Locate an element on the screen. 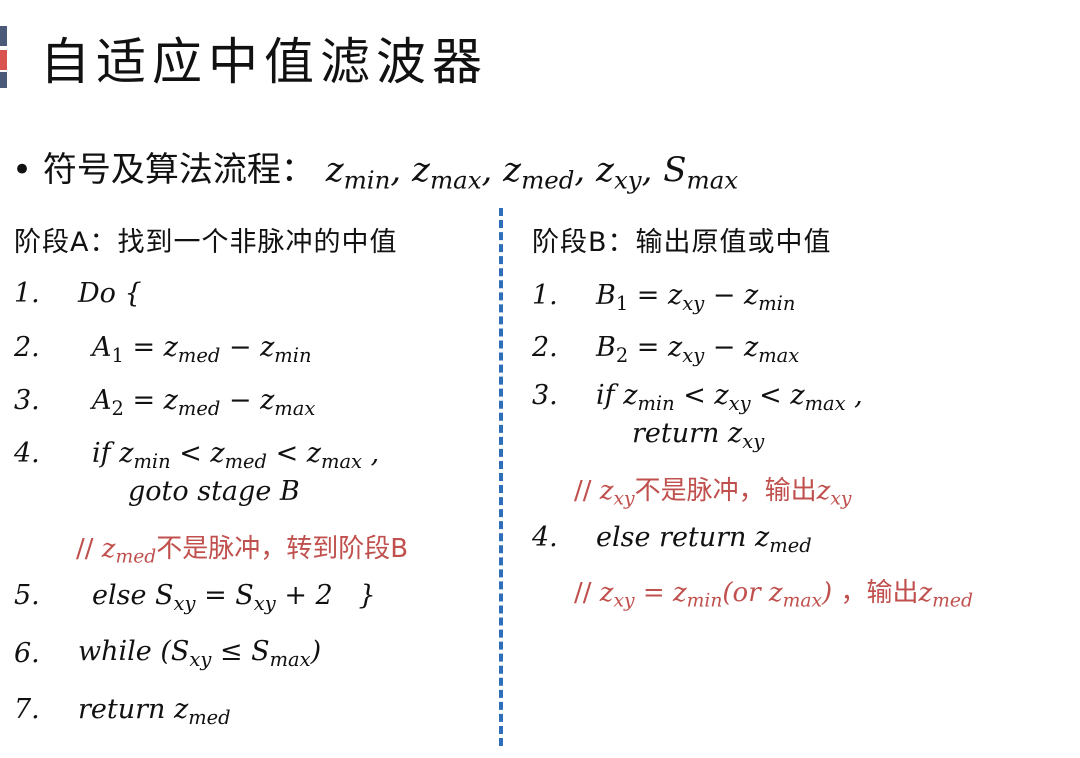 The height and width of the screenshot is (758, 1080). accent-bar-top is located at coordinates (3, 36).